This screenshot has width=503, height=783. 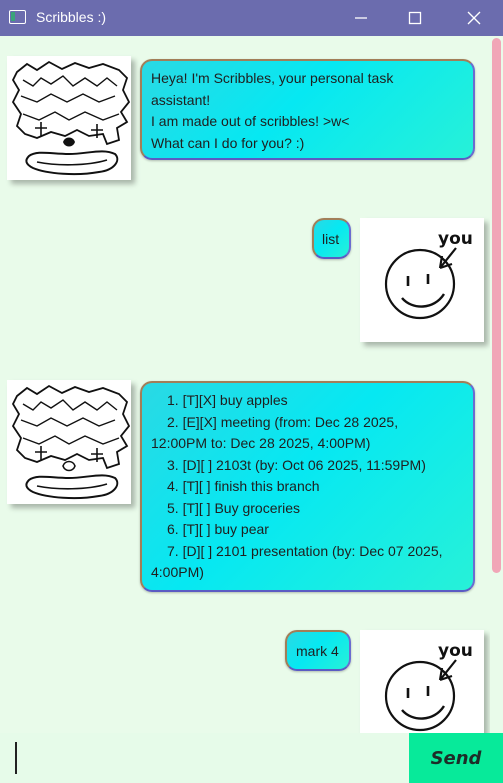 What do you see at coordinates (177, 572) in the screenshot?
I see `task-item-continued: 4:00PM)` at bounding box center [177, 572].